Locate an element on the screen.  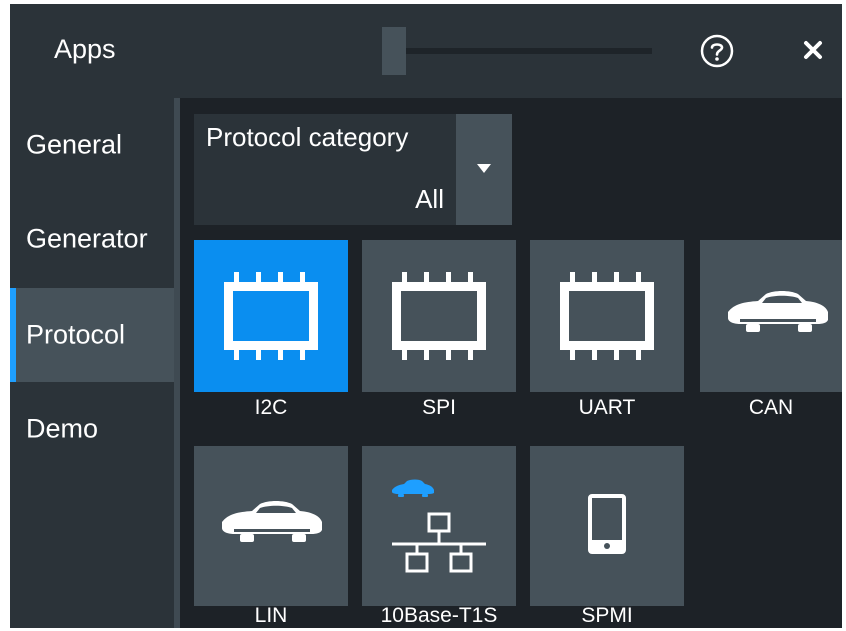
sidebar-item-demo: Demo is located at coordinates (92, 429).